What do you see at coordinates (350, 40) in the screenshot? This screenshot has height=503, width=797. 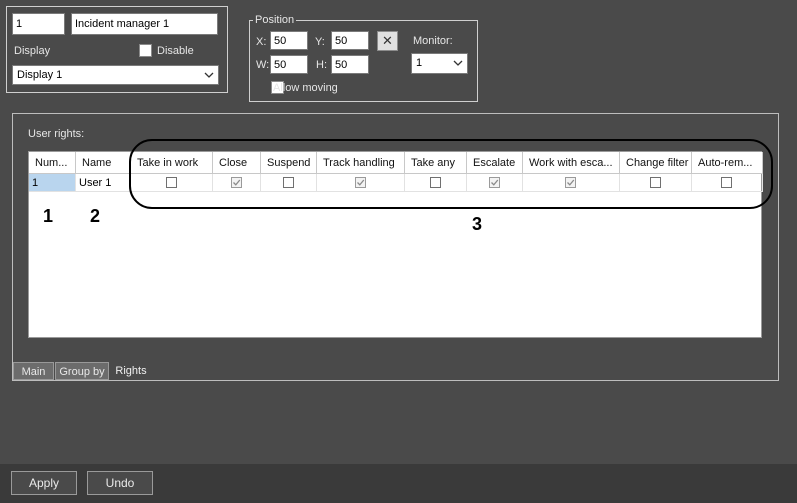 I see `y-field` at bounding box center [350, 40].